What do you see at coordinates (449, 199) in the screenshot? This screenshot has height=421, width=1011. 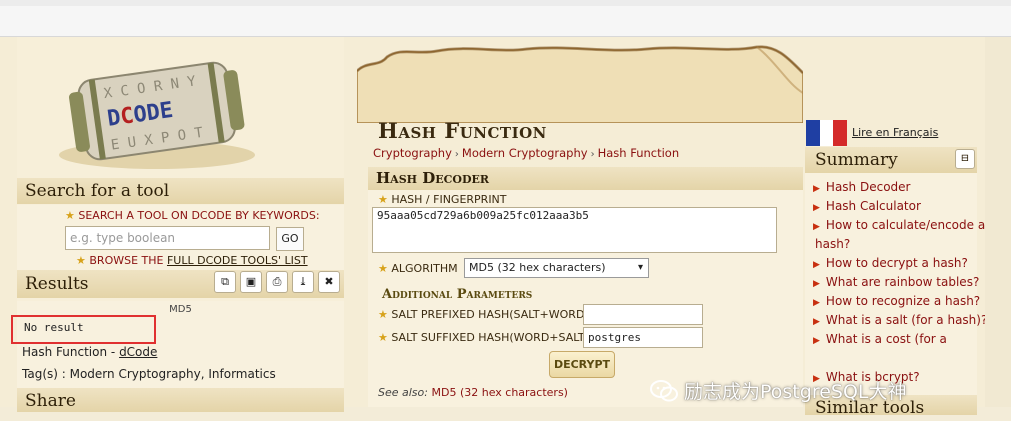 I see `hash-label-text: HASH / FINGERPRINT` at bounding box center [449, 199].